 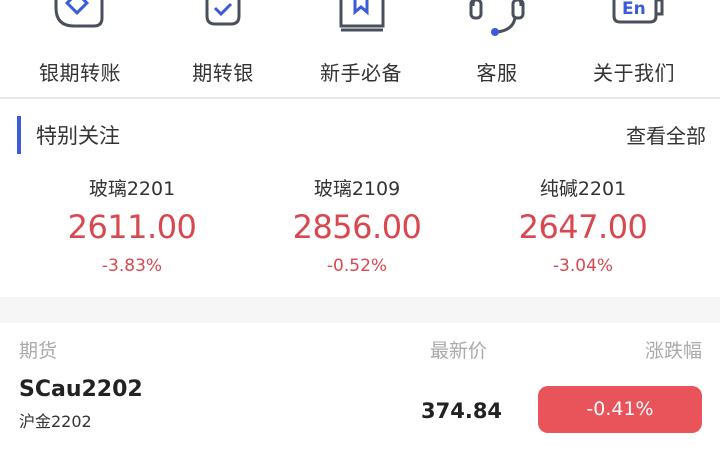 I want to click on view-all-link: 查看全部, so click(x=666, y=134).